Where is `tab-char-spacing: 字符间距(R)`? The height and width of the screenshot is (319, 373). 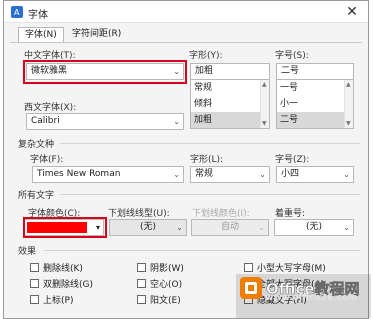
tab-char-spacing: 字符间距(R) is located at coordinates (96, 35).